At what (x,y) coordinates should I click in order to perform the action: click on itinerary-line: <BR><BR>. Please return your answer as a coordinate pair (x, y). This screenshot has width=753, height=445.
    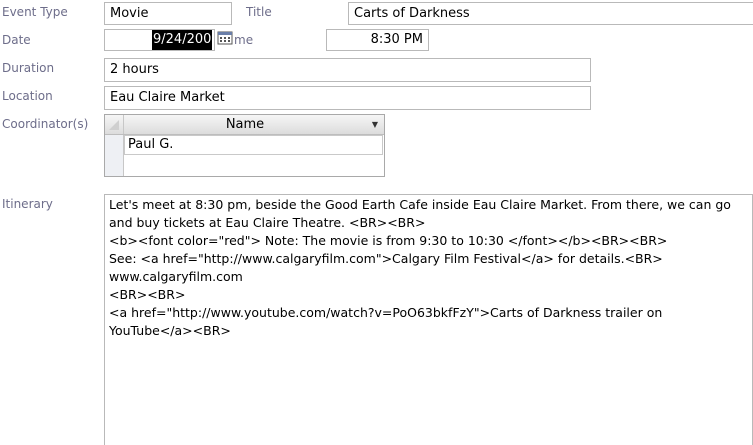
    Looking at the image, I should click on (147, 294).